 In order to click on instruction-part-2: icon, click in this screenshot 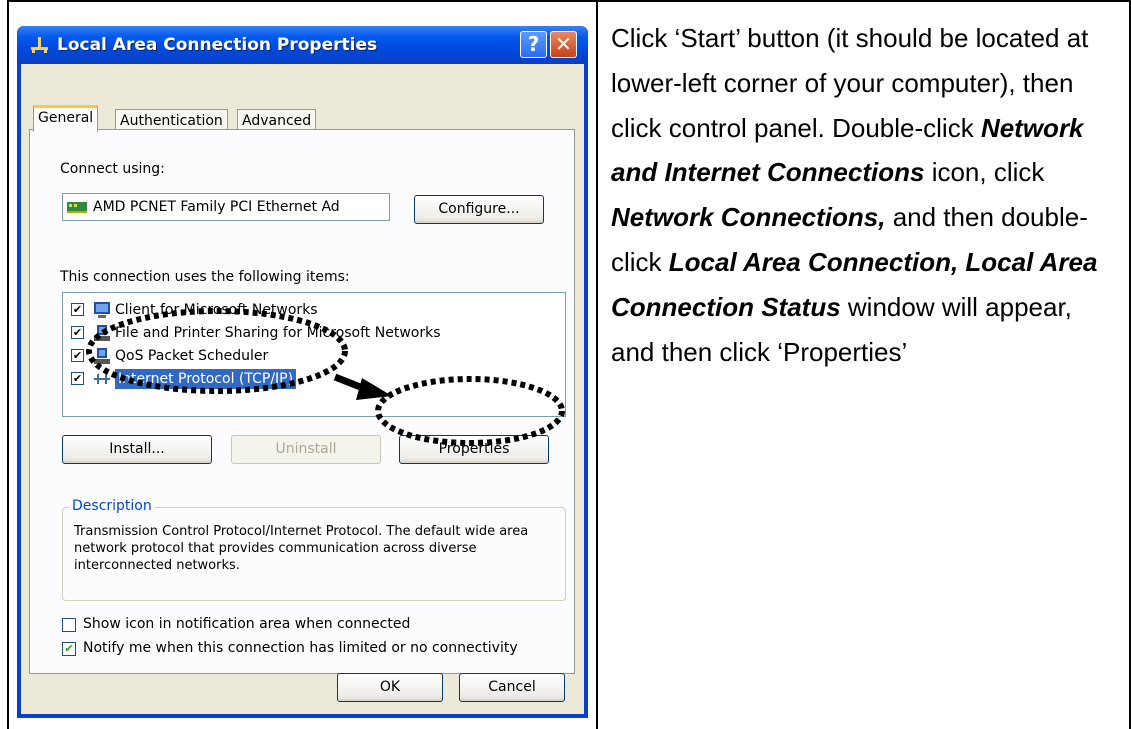, I will do `click(984, 172)`.